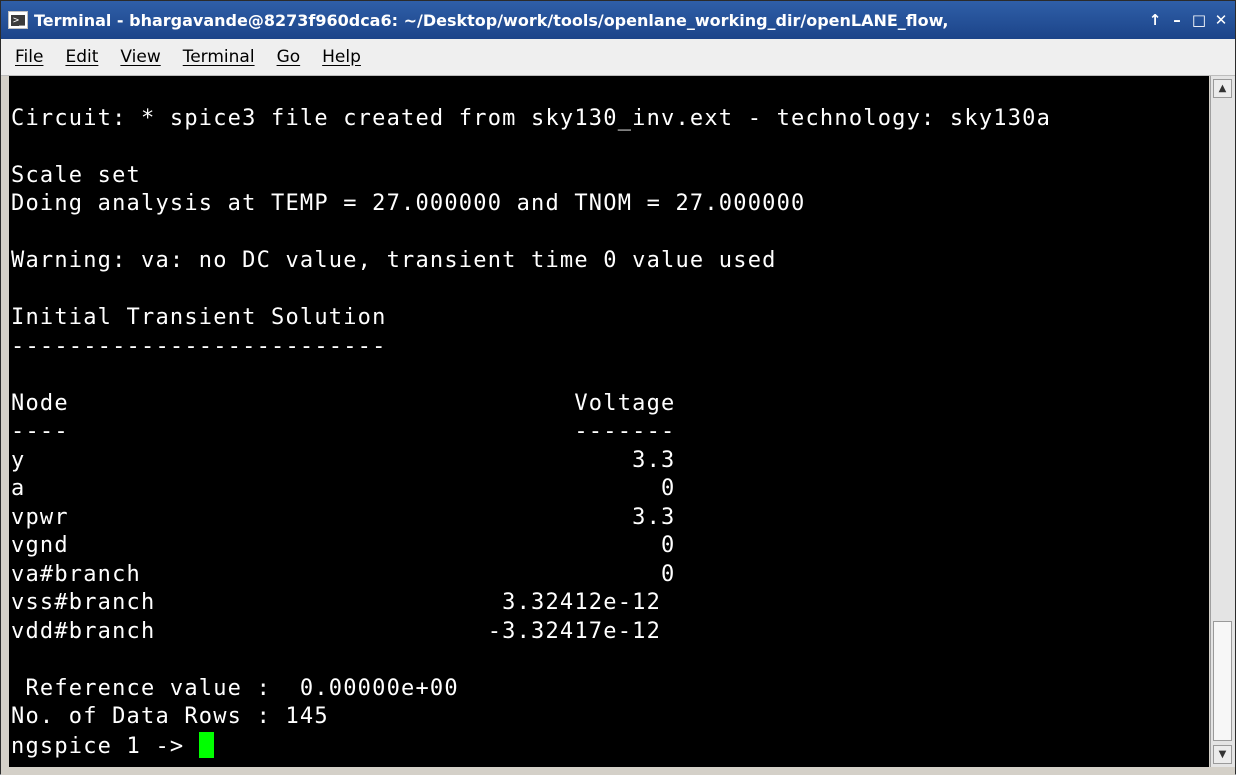 This screenshot has height=775, width=1236. What do you see at coordinates (199, 346) in the screenshot?
I see `terminal-line: --------------------------` at bounding box center [199, 346].